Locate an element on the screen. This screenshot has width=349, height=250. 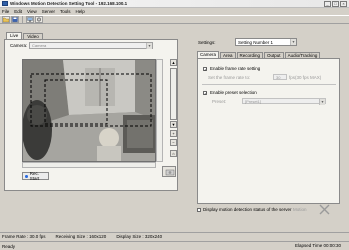
frame-rate-input: 30 is located at coordinates (280, 77).